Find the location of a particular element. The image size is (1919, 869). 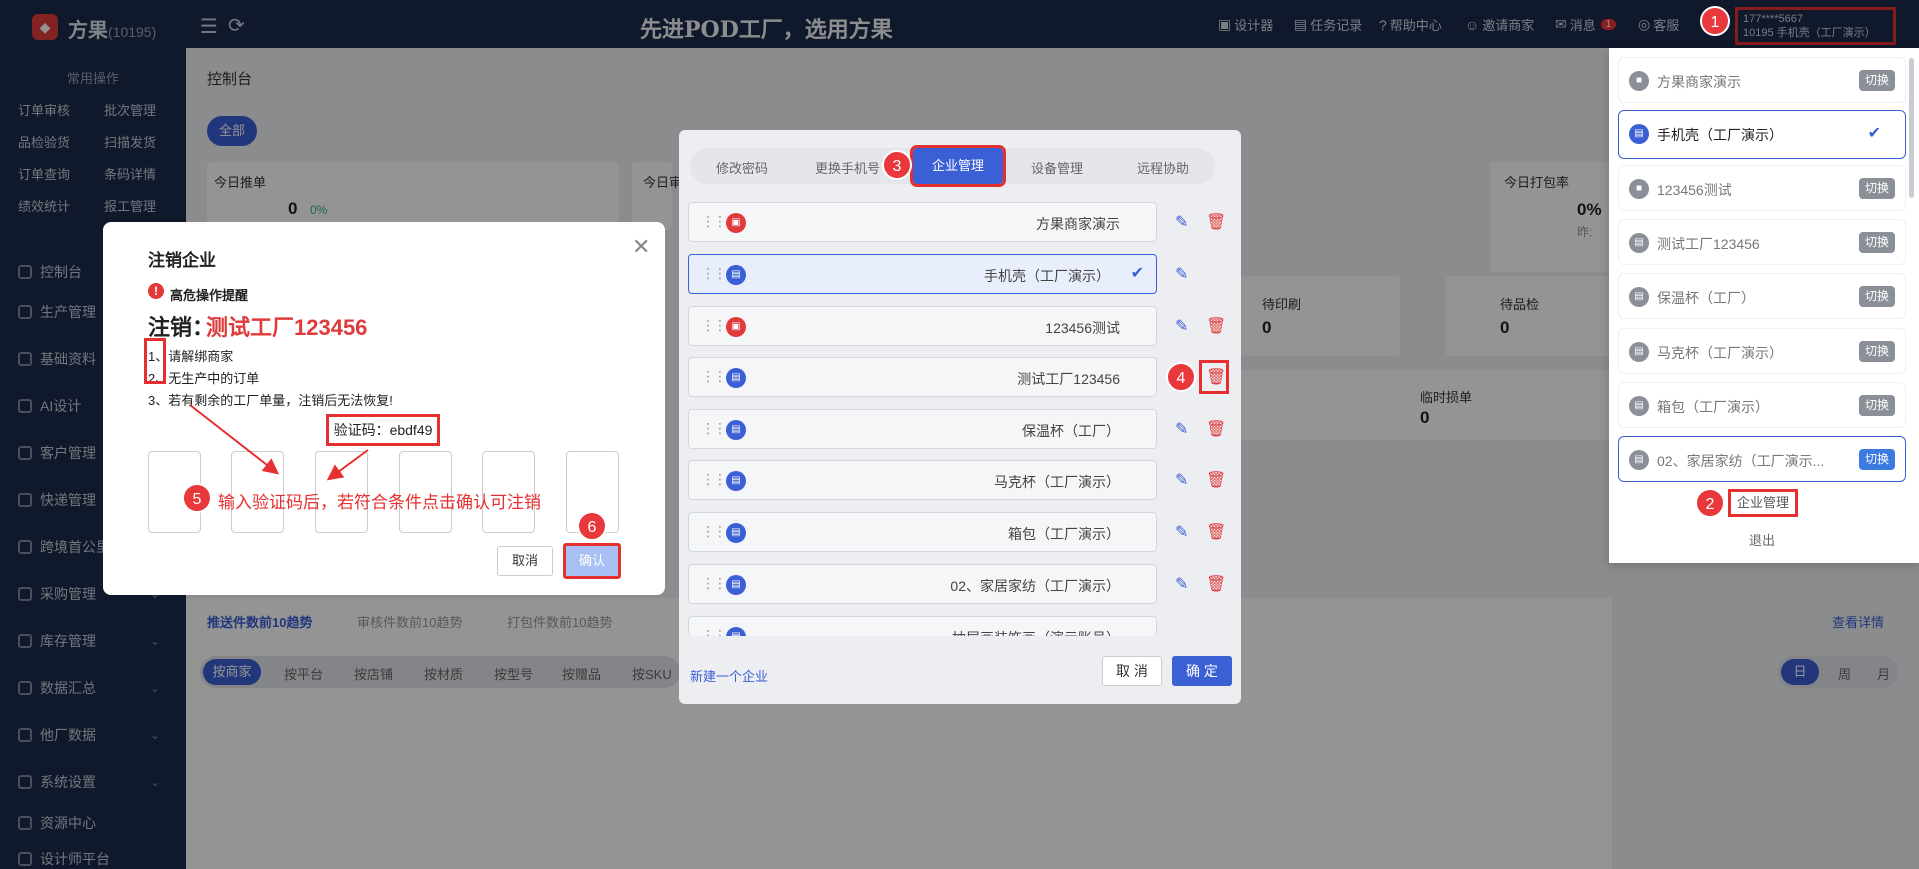

step-badge: 6 is located at coordinates (592, 526).